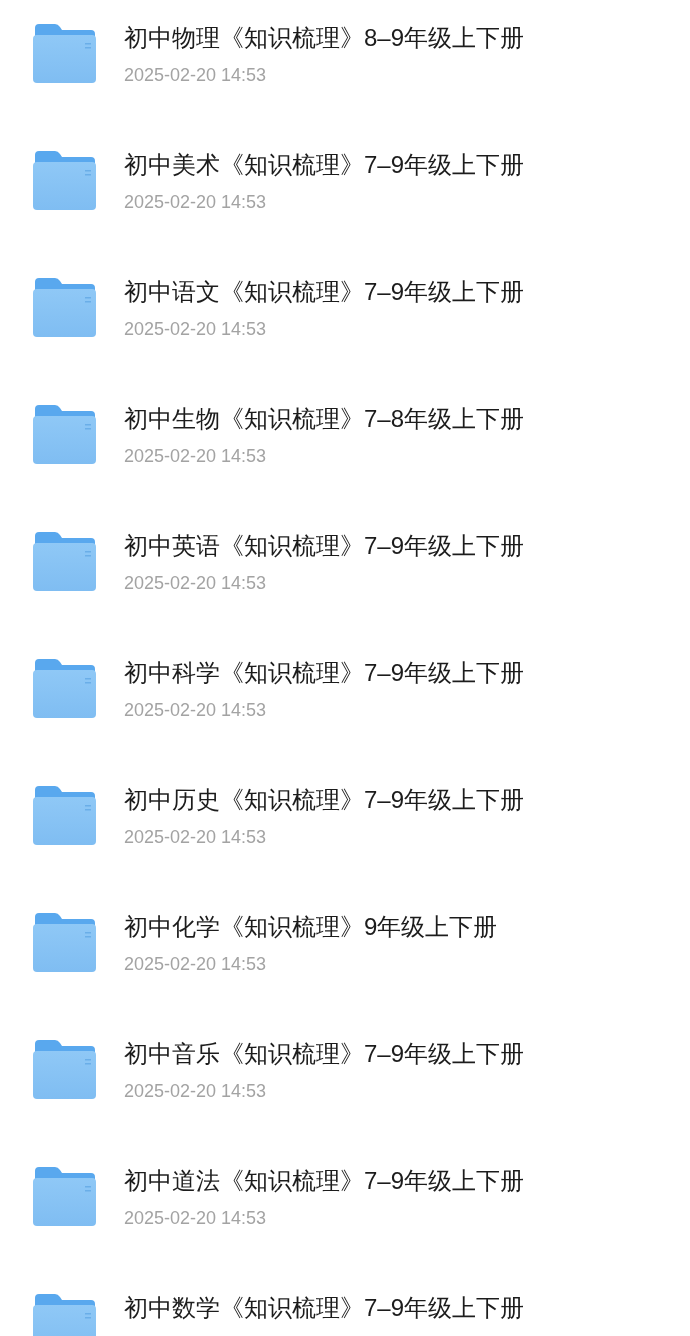 This screenshot has width=690, height=1336. Describe the element at coordinates (324, 1308) in the screenshot. I see `file-name: 初中数学《知识梳理》7–9年级上下册` at that location.